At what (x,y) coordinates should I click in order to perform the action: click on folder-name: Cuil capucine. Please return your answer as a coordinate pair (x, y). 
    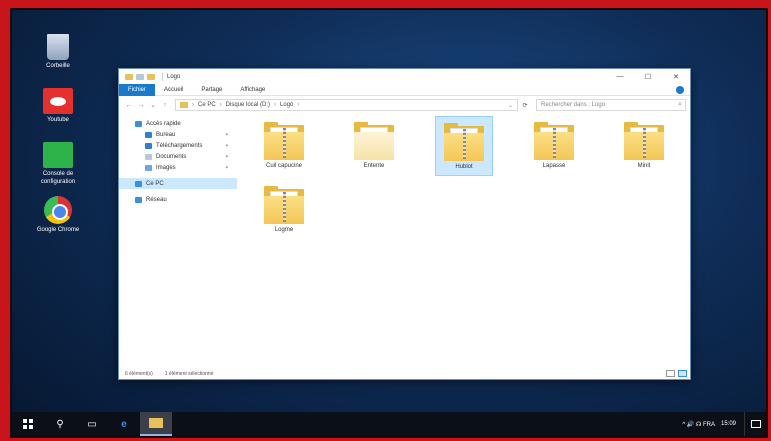
    Looking at the image, I should click on (284, 166).